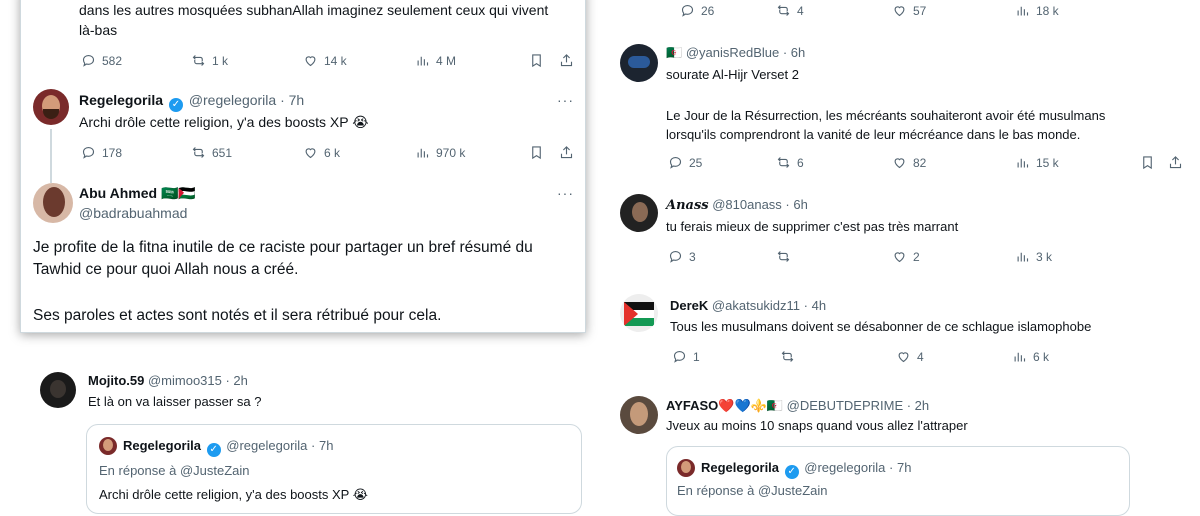 The height and width of the screenshot is (516, 1200). Describe the element at coordinates (178, 193) in the screenshot. I see `flag-emojis: 🇸🇦🇵🇸` at that location.